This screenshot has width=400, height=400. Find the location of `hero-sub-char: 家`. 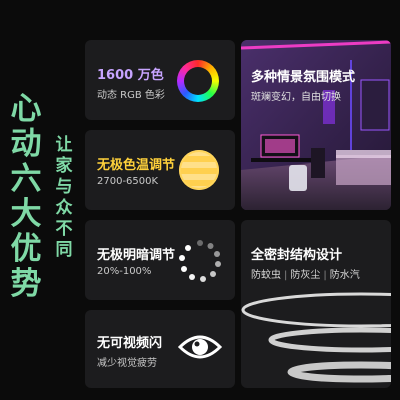

hero-sub-char: 家 is located at coordinates (64, 166).